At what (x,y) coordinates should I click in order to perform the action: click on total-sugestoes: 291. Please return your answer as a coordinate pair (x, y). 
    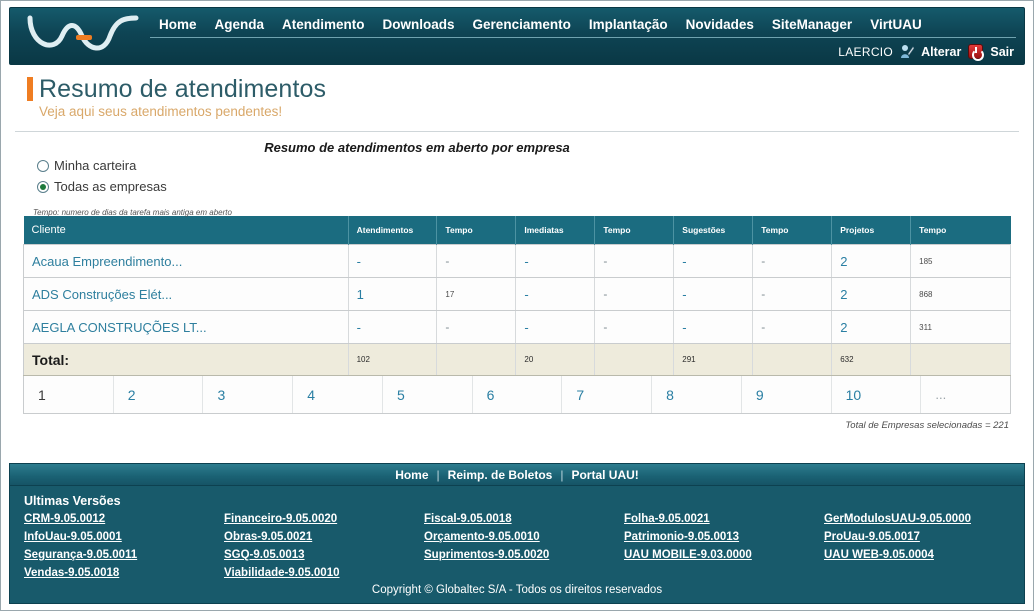
    Looking at the image, I should click on (713, 359).